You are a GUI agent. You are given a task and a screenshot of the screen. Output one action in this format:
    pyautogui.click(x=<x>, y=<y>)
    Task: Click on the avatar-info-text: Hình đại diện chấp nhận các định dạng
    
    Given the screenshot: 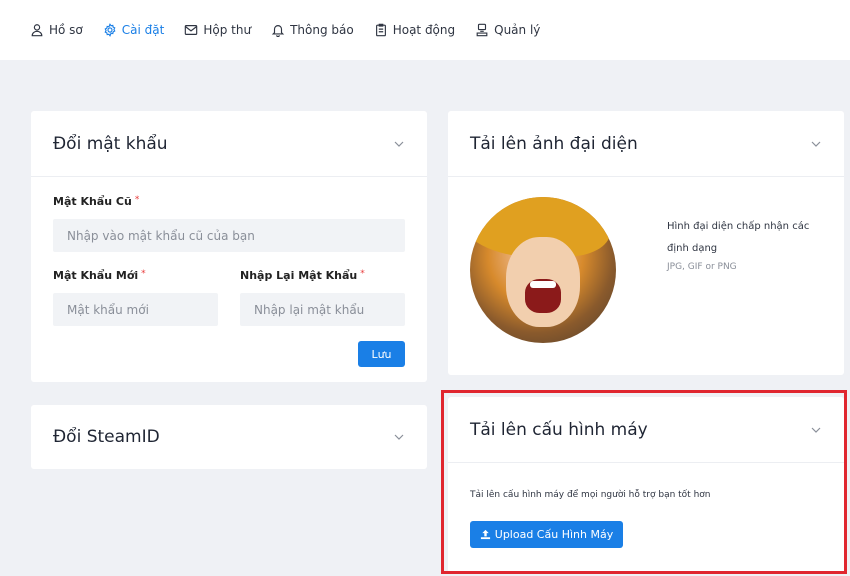 What is the action you would take?
    pyautogui.click(x=738, y=237)
    